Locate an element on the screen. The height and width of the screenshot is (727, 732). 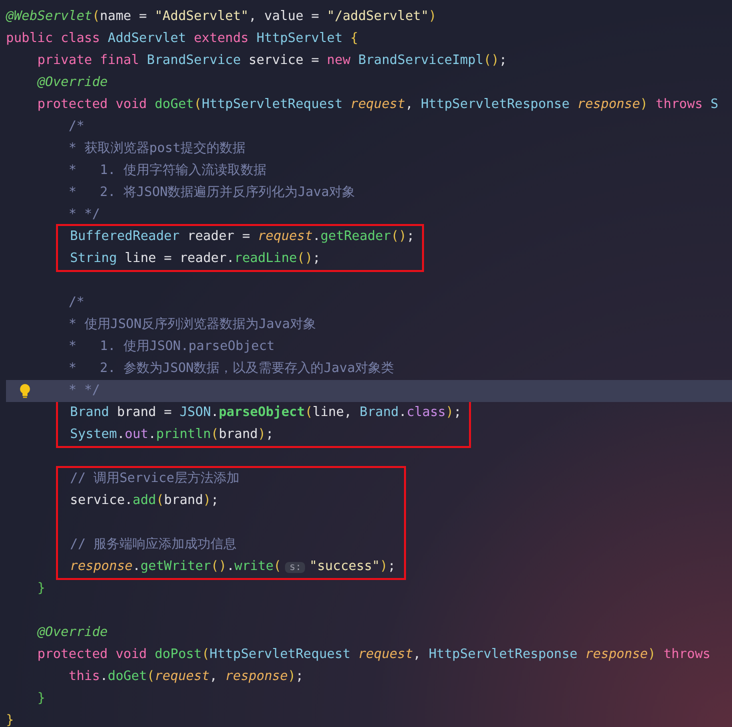
code-line: this.doGet(request, response); is located at coordinates (186, 677).